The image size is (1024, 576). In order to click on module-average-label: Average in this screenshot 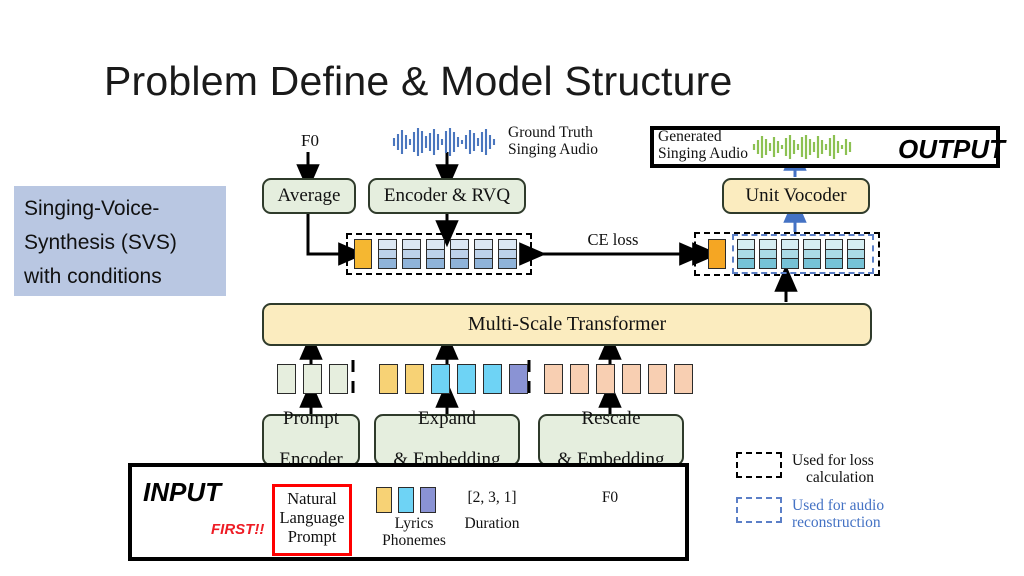, I will do `click(309, 195)`.